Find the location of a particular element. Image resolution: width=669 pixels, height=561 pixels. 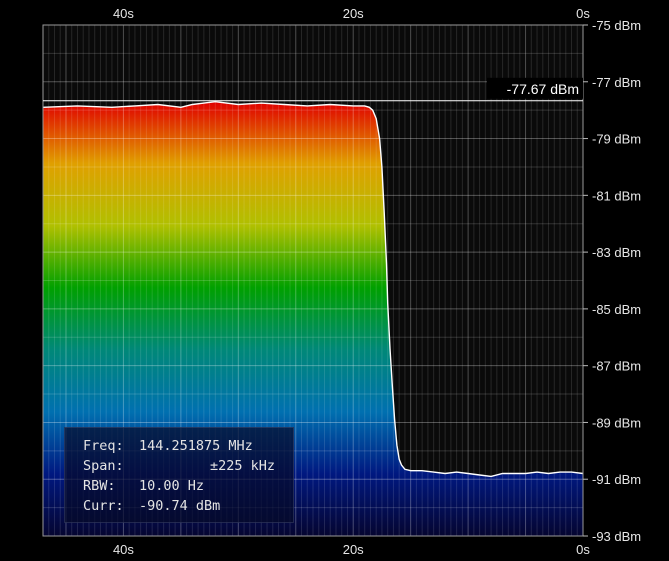

x-axis-bottom: 40s 20s 0s is located at coordinates (351, 549).